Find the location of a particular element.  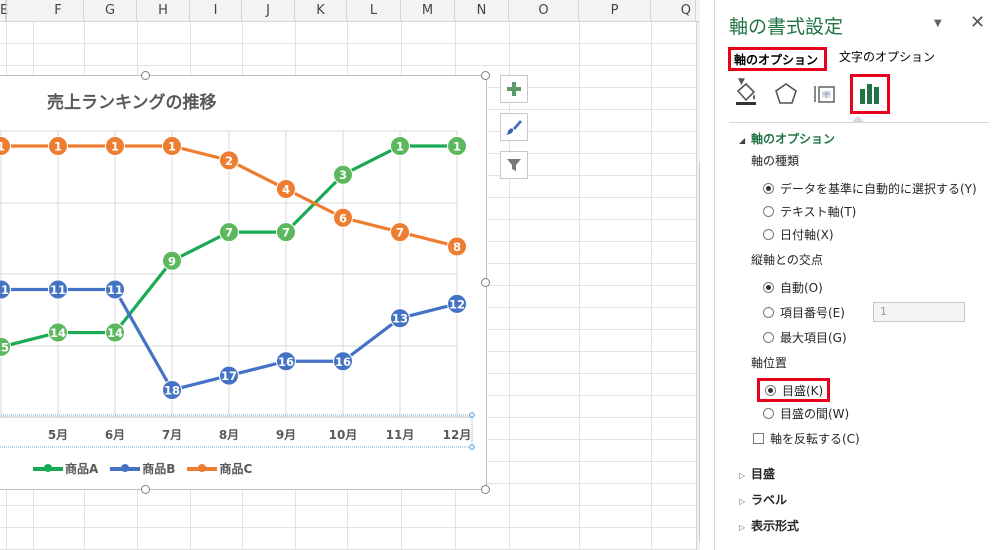

axis-type-label: 軸の種類 is located at coordinates (775, 161).